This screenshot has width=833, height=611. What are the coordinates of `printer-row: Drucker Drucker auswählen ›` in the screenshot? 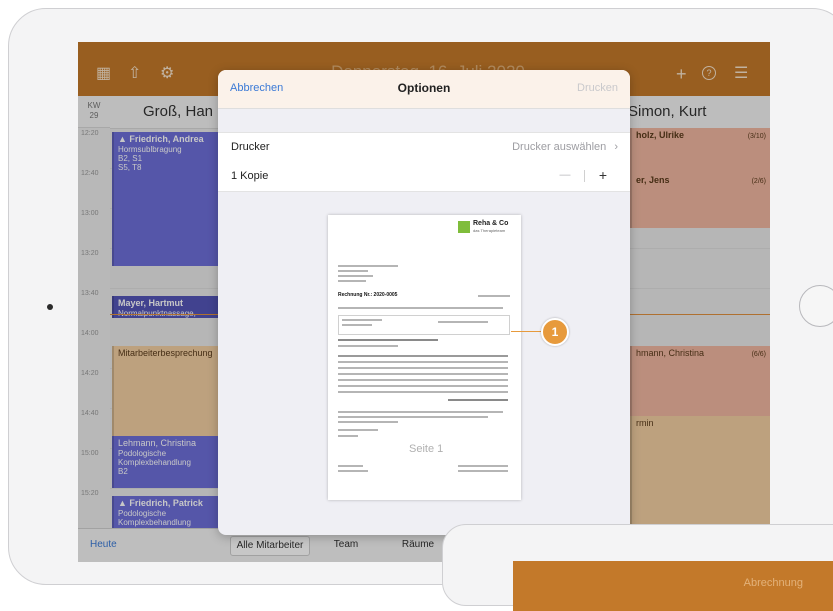 It's located at (424, 147).